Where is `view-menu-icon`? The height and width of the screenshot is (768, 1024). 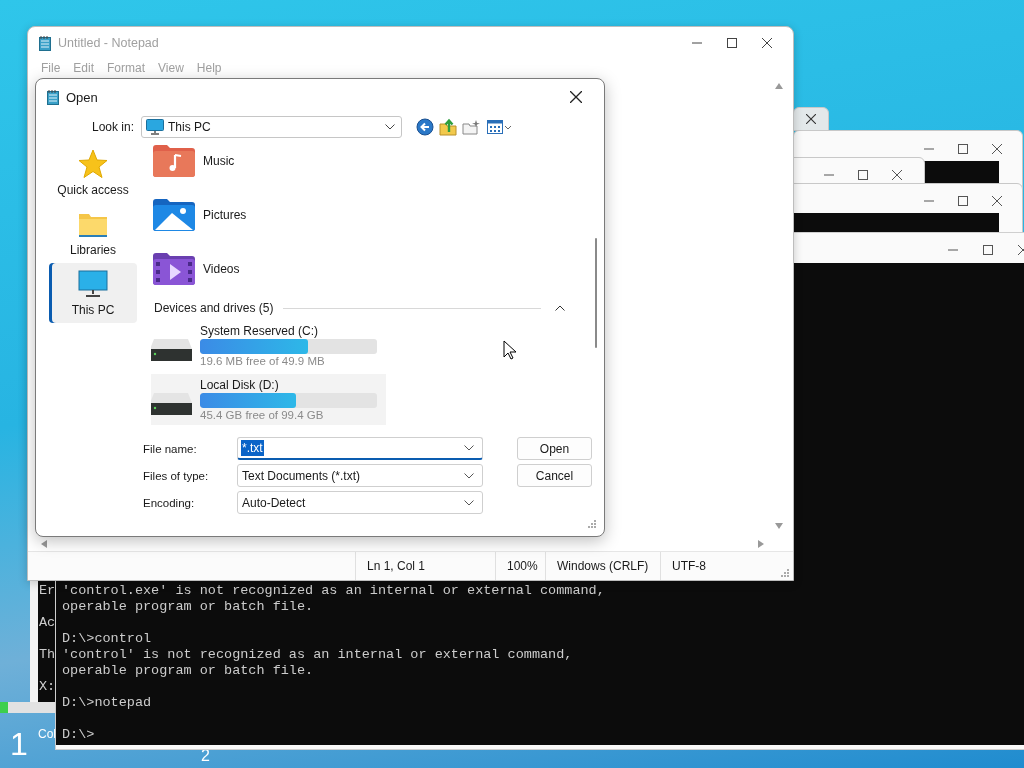
view-menu-icon is located at coordinates (500, 126).